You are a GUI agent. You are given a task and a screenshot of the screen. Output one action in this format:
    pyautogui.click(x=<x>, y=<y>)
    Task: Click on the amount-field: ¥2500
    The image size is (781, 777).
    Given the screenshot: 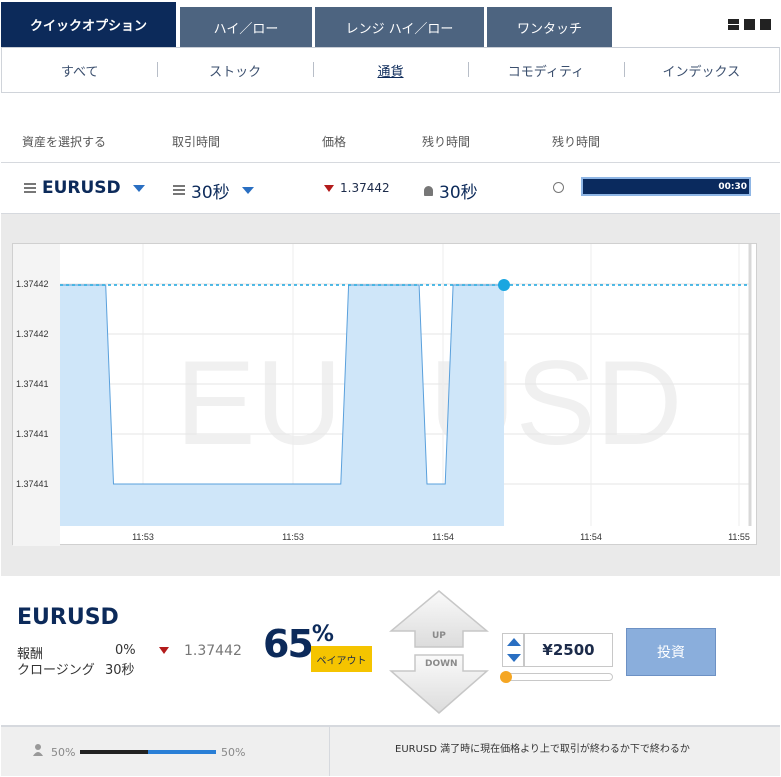 What is the action you would take?
    pyautogui.click(x=568, y=650)
    